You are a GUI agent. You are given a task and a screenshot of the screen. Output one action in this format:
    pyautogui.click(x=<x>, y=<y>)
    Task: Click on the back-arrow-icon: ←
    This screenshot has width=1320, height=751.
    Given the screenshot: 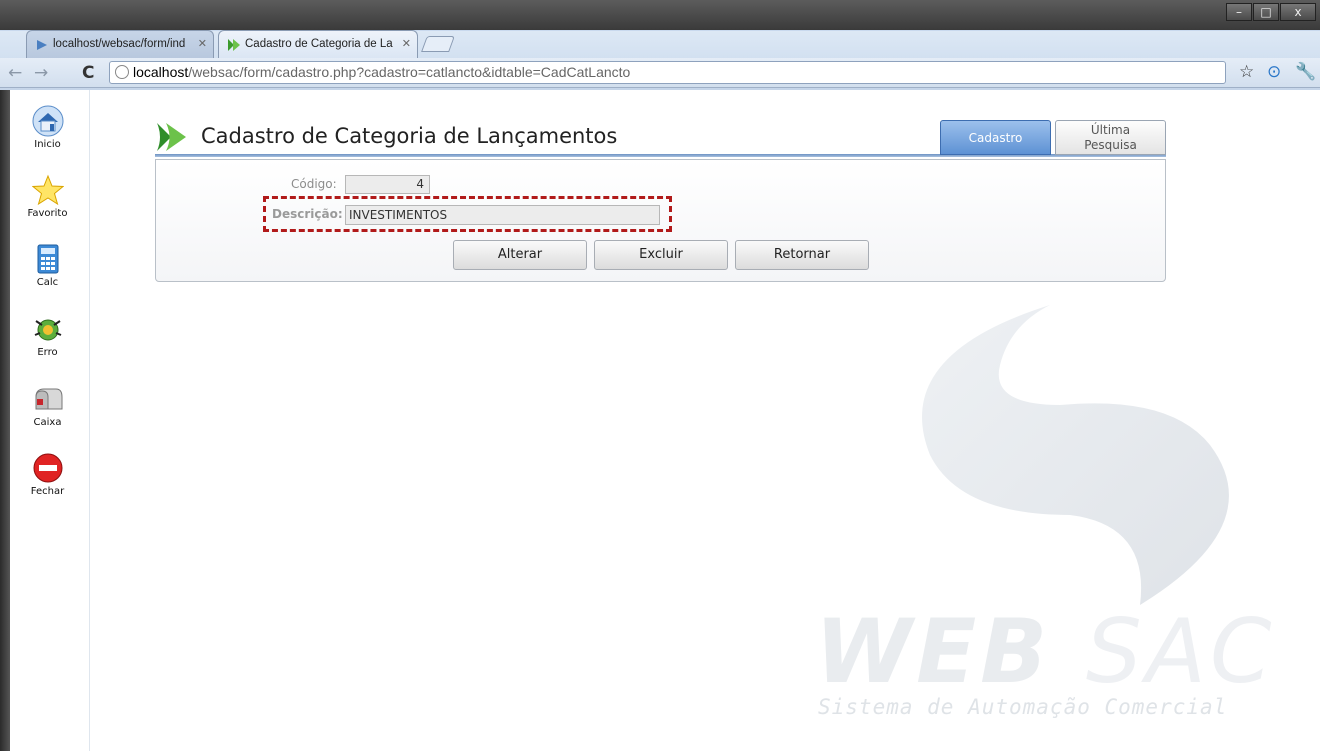 What is the action you would take?
    pyautogui.click(x=15, y=73)
    